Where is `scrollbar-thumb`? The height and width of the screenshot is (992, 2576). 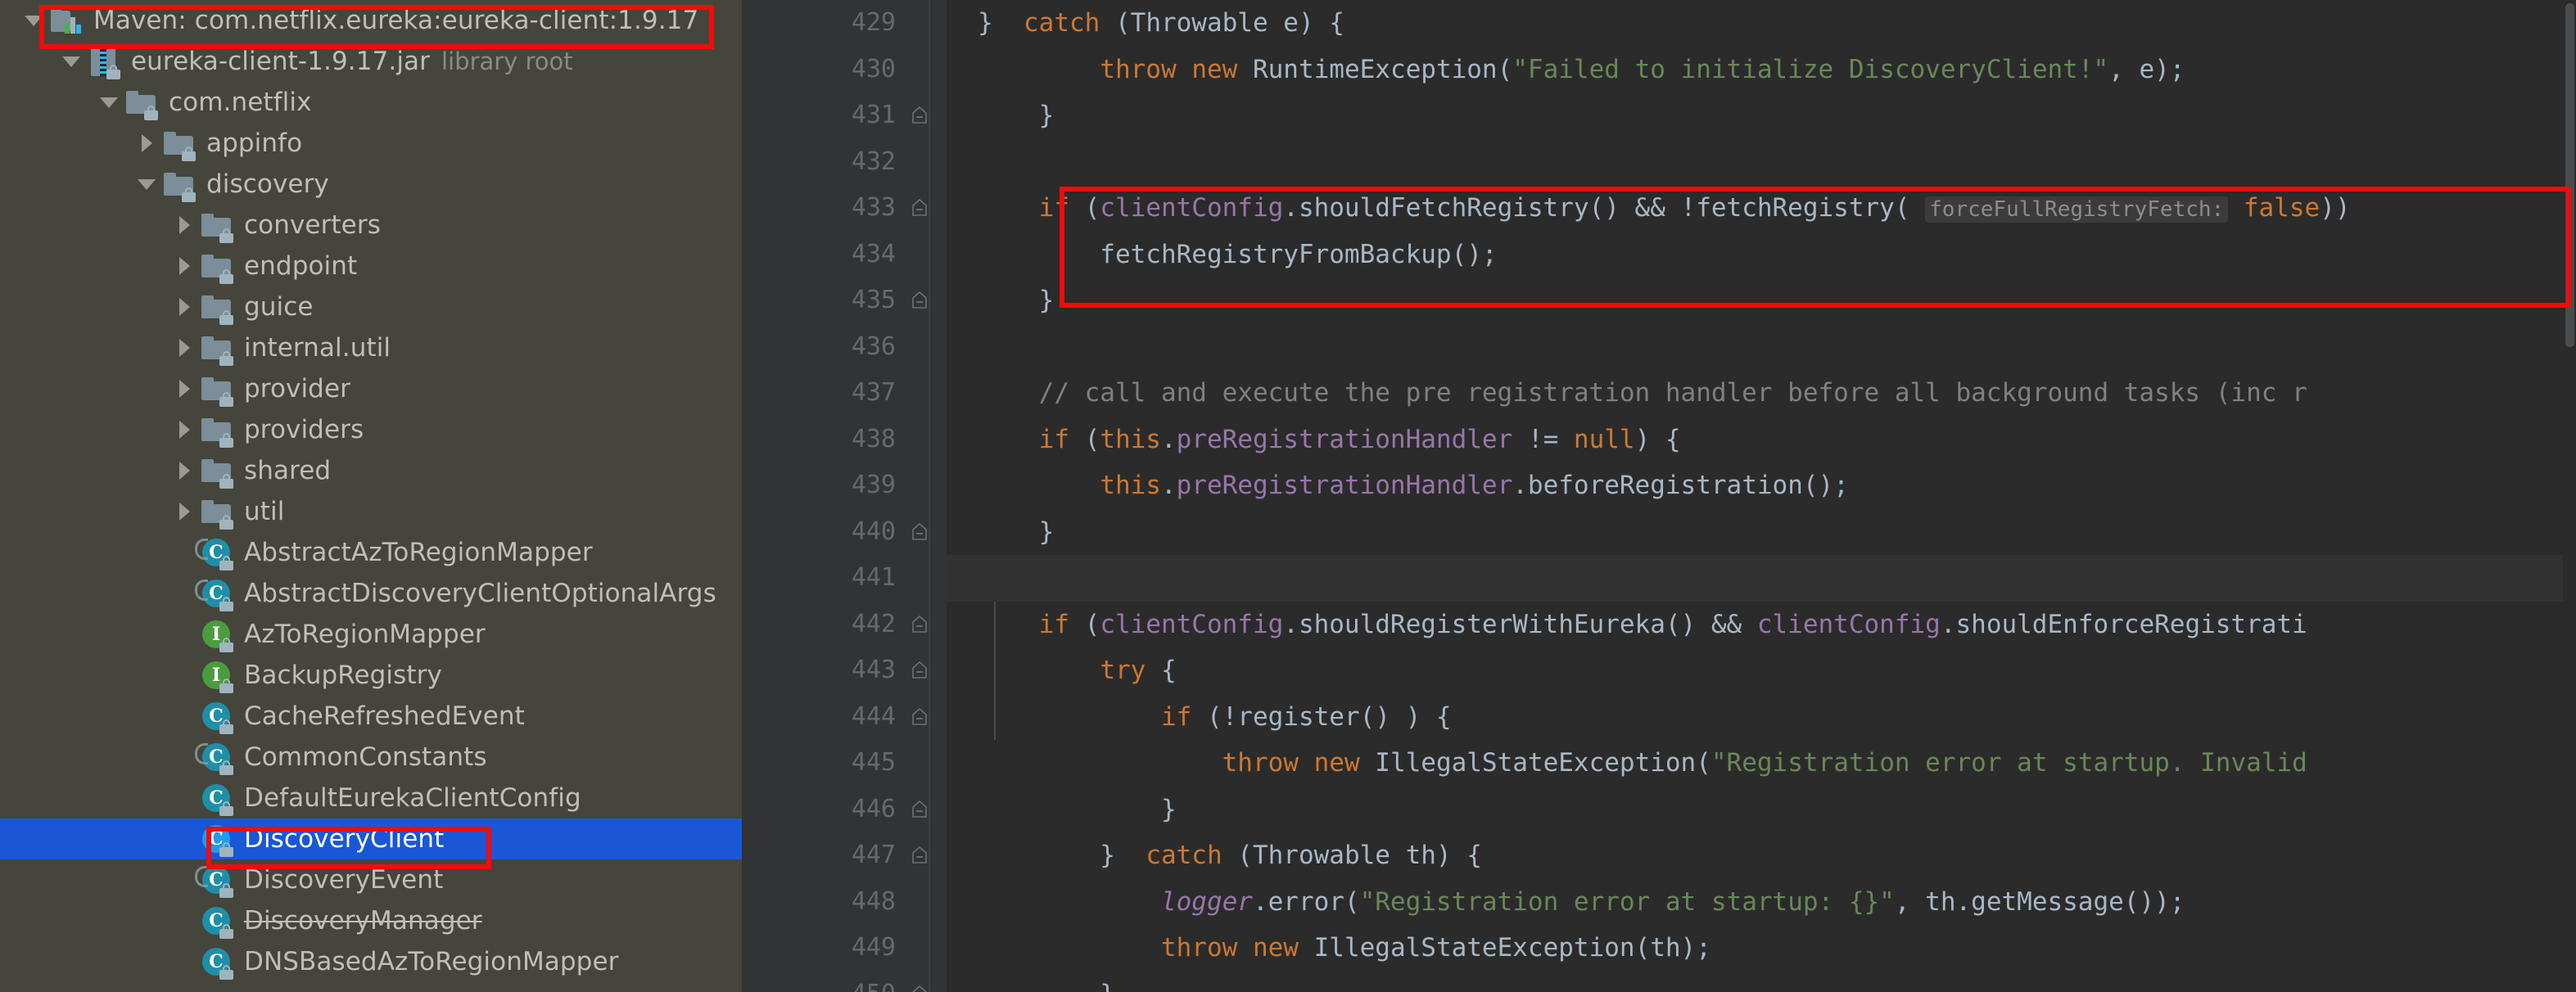 scrollbar-thumb is located at coordinates (2569, 175).